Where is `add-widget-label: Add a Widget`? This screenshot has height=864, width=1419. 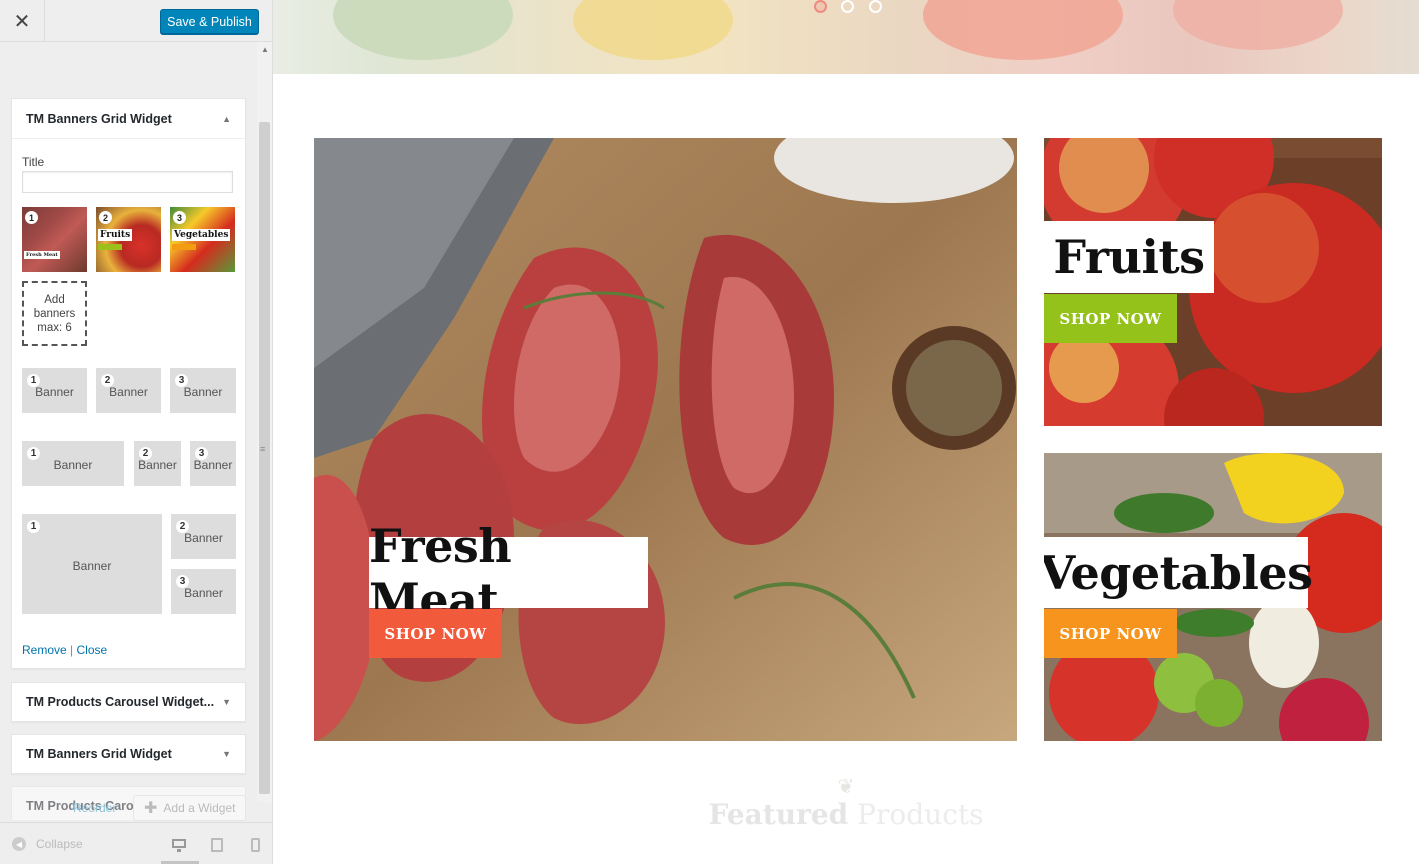 add-widget-label: Add a Widget is located at coordinates (199, 808).